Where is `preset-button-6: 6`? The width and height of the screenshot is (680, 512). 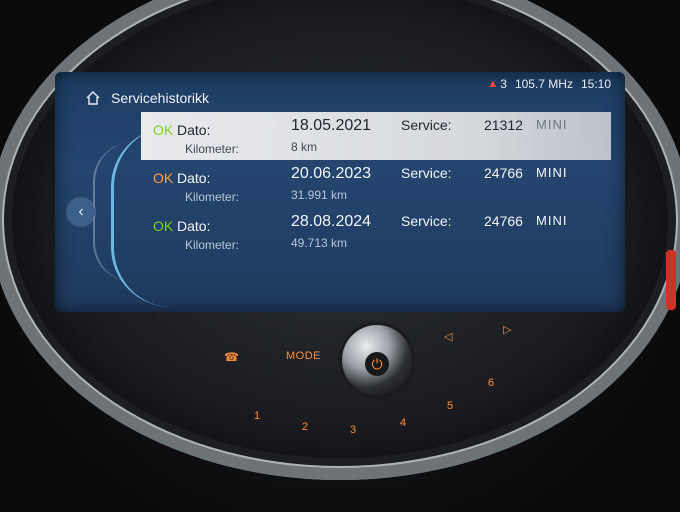 preset-button-6: 6 is located at coordinates (491, 383).